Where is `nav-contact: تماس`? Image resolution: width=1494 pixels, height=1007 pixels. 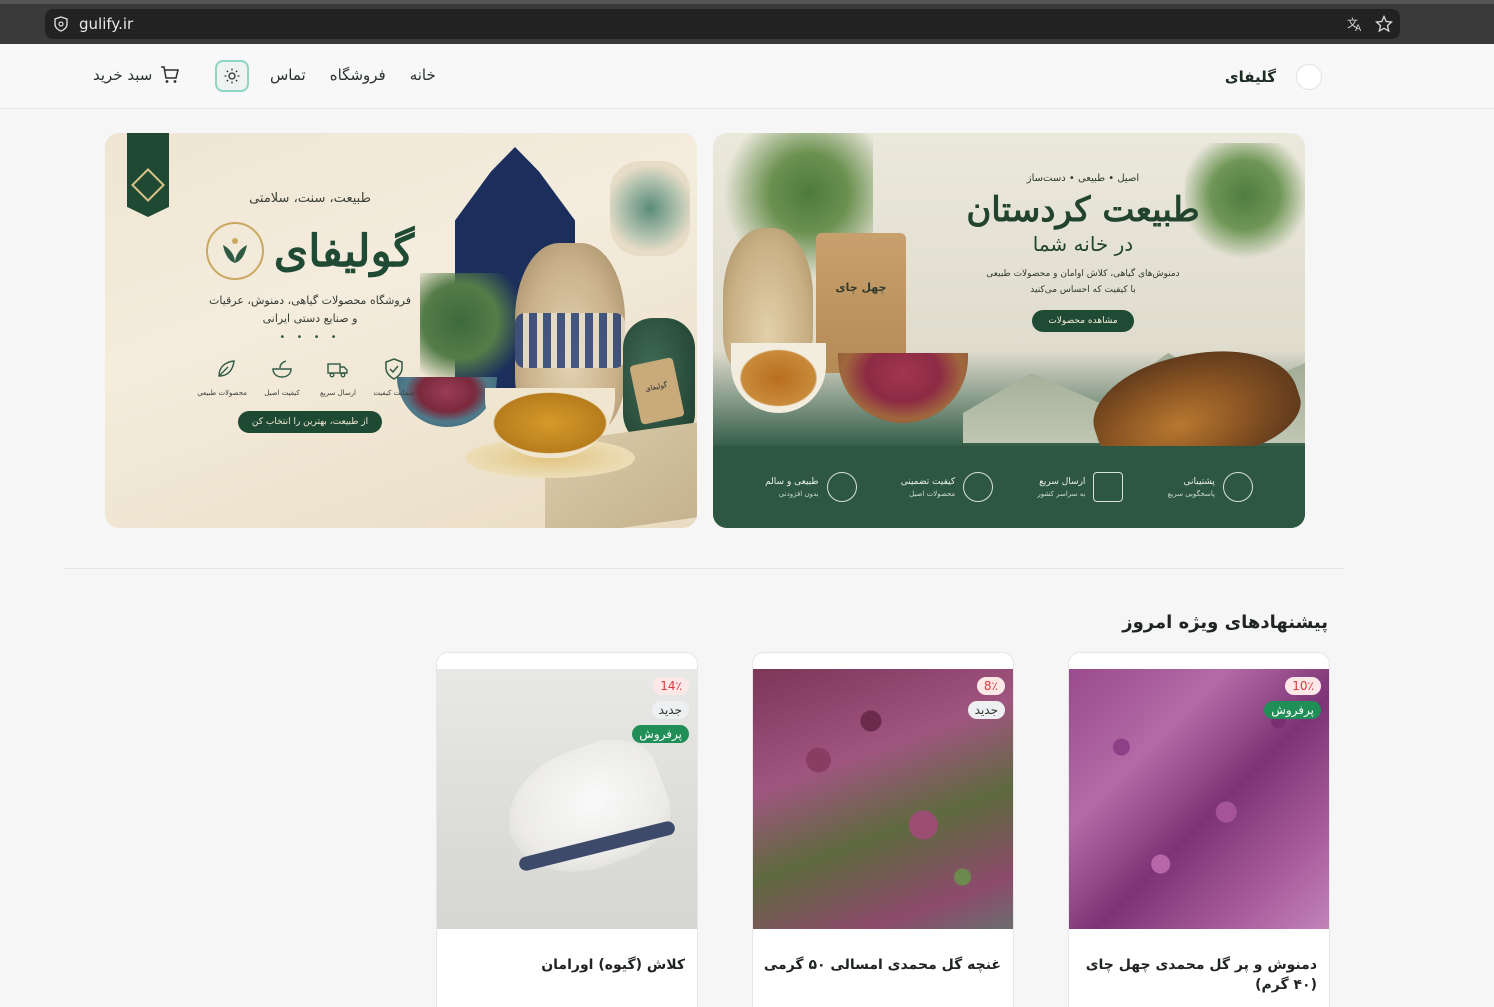 nav-contact: تماس is located at coordinates (288, 75).